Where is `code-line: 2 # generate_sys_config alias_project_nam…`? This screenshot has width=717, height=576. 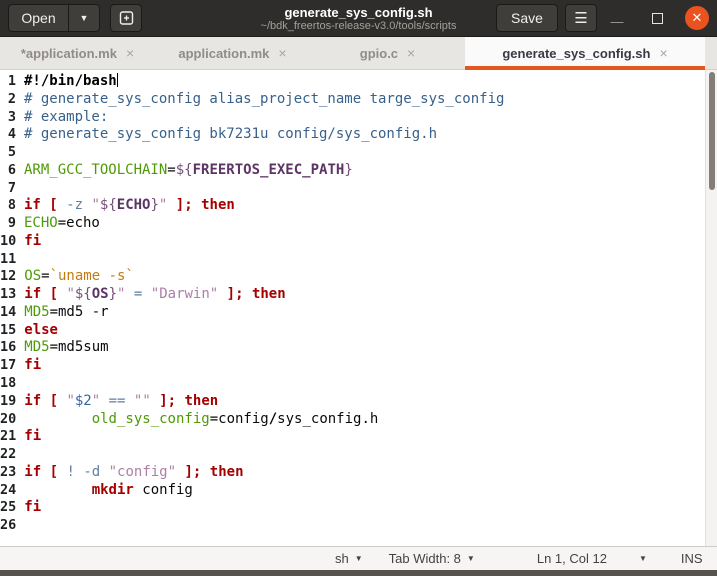 code-line: 2 # generate_sys_config alias_project_nam… is located at coordinates (352, 100).